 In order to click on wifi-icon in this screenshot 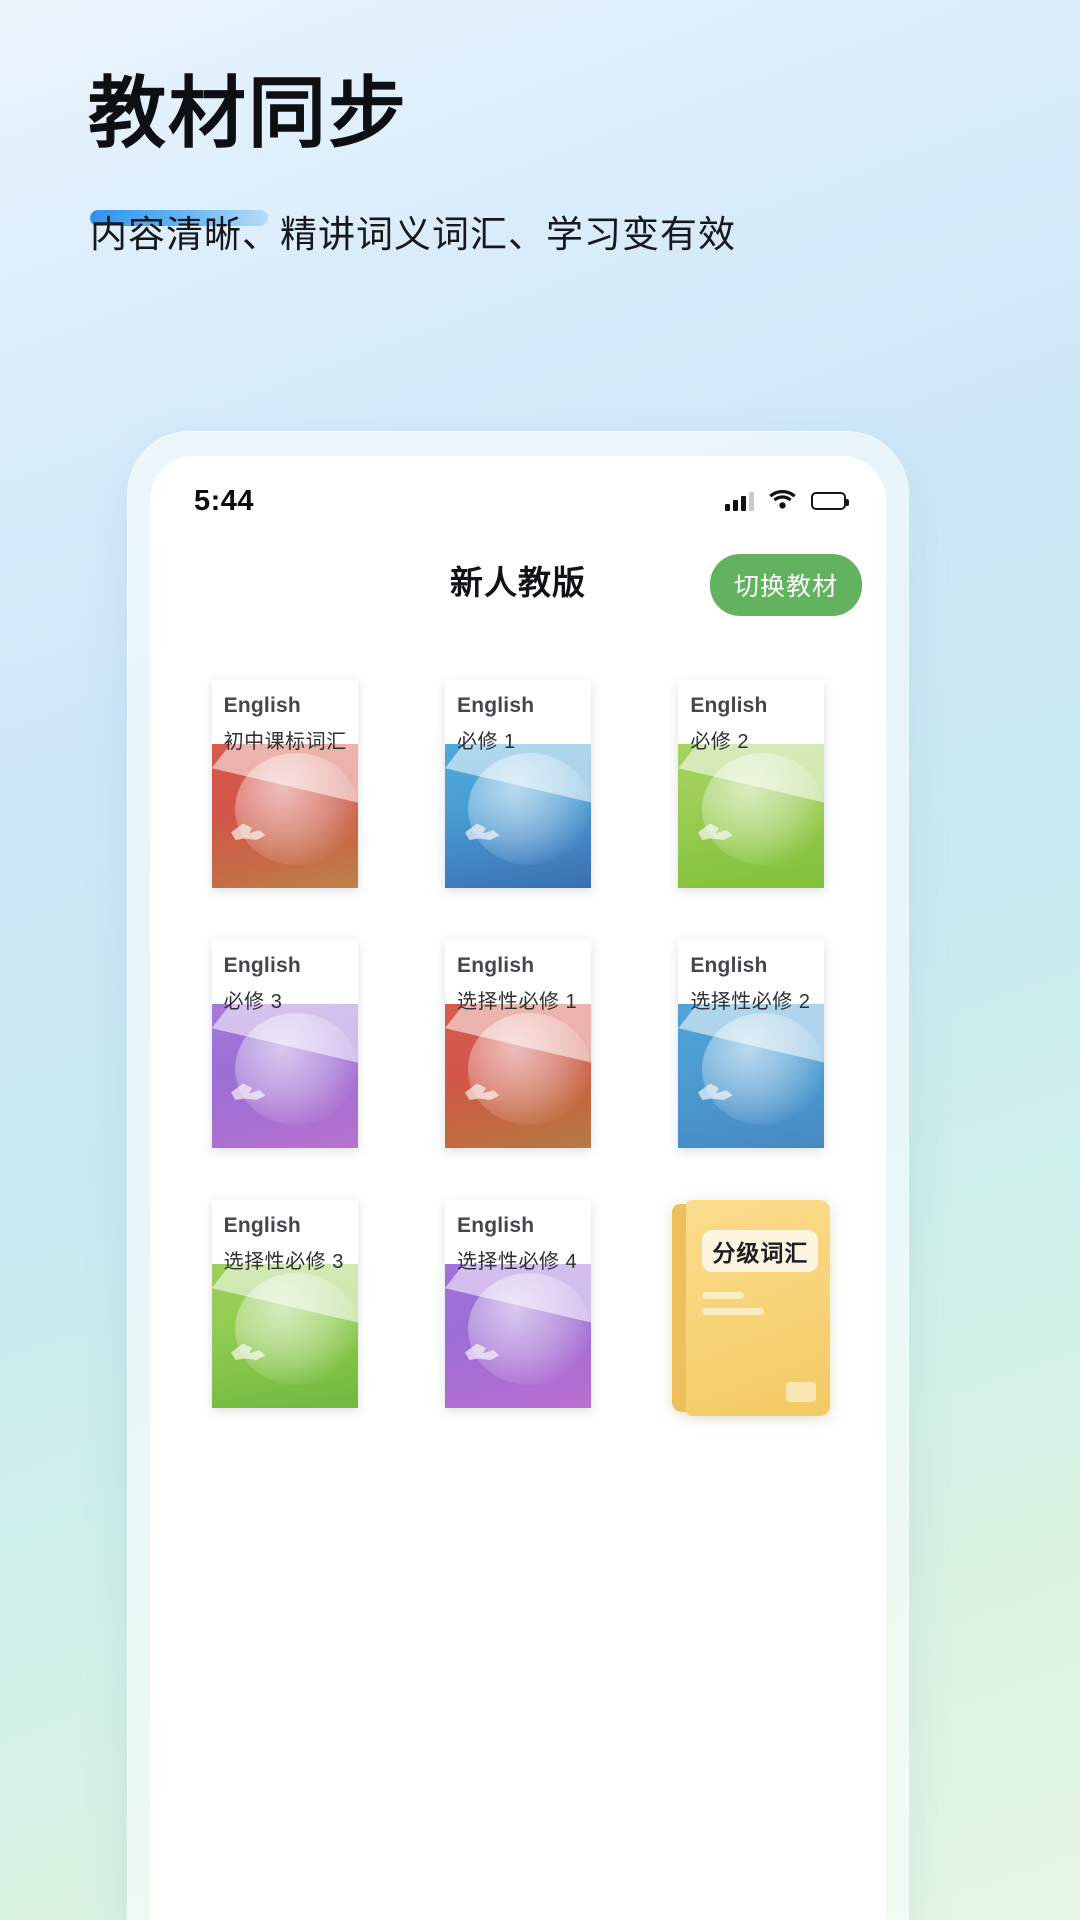, I will do `click(782, 501)`.